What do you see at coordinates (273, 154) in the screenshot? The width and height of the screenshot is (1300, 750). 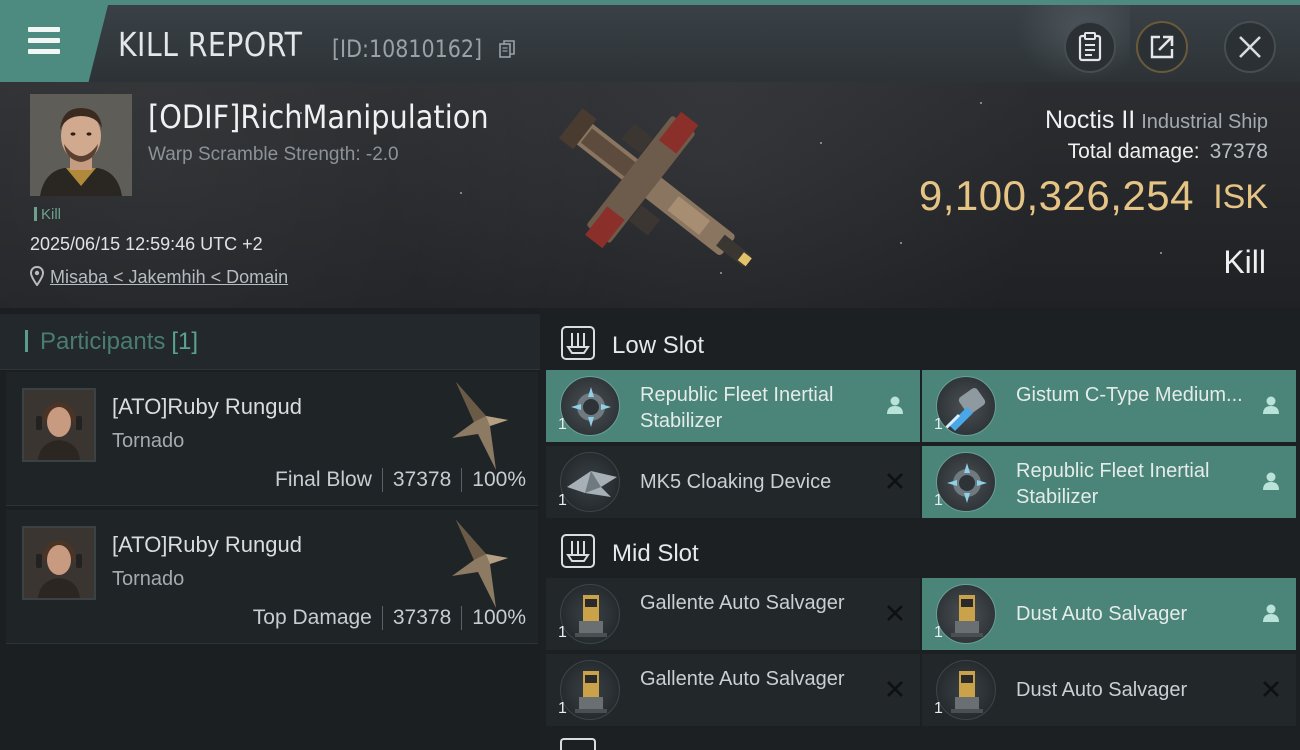 I see `warp-scramble-strength: Warp Scramble Strength: -2.0` at bounding box center [273, 154].